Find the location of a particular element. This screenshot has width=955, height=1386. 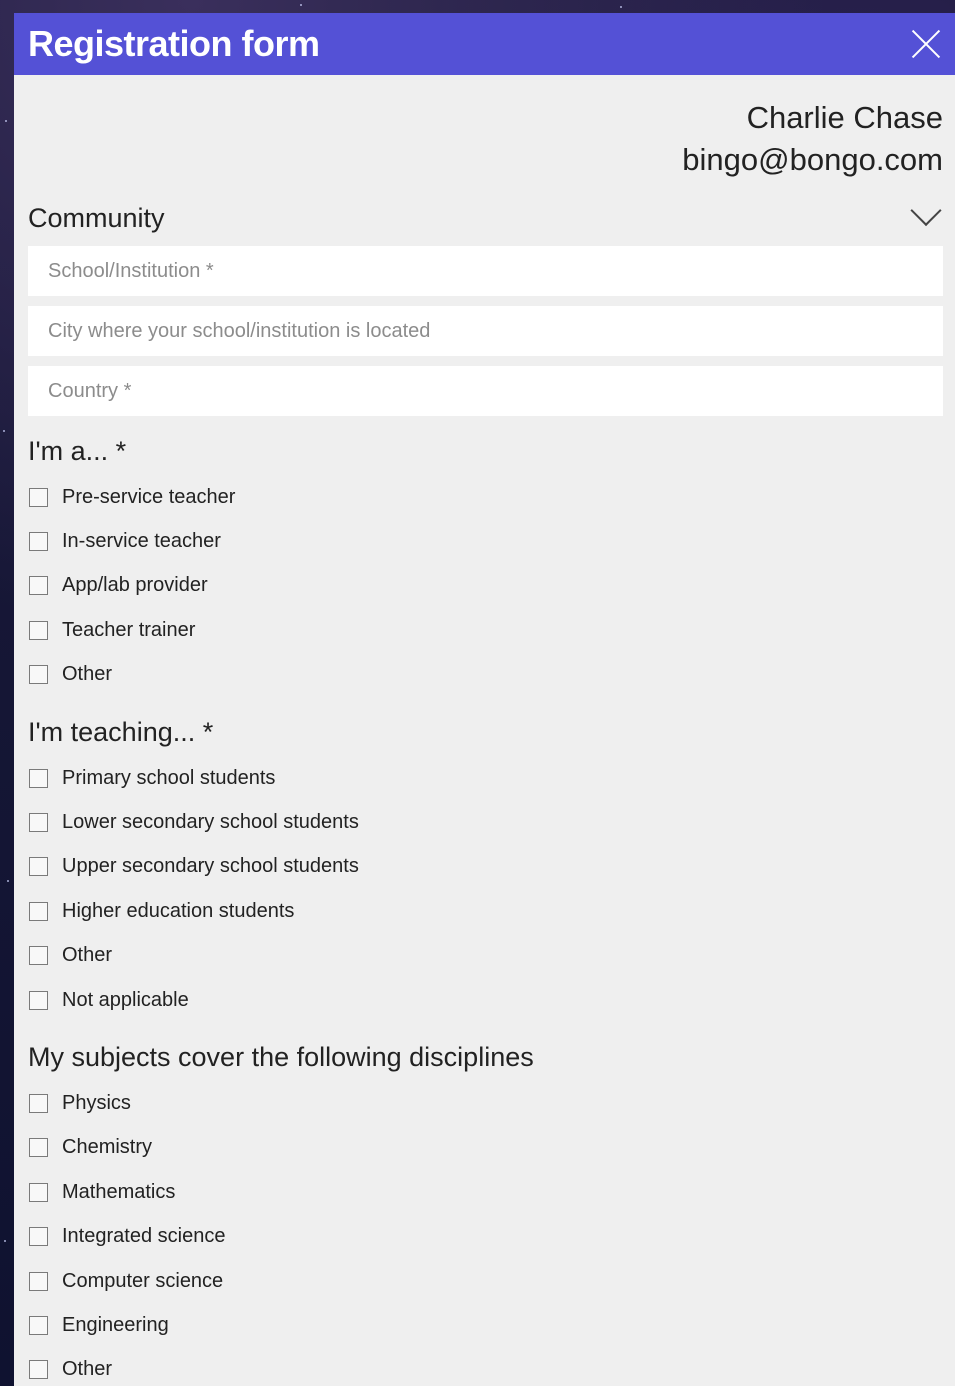

option-label: Not applicable is located at coordinates (125, 999).